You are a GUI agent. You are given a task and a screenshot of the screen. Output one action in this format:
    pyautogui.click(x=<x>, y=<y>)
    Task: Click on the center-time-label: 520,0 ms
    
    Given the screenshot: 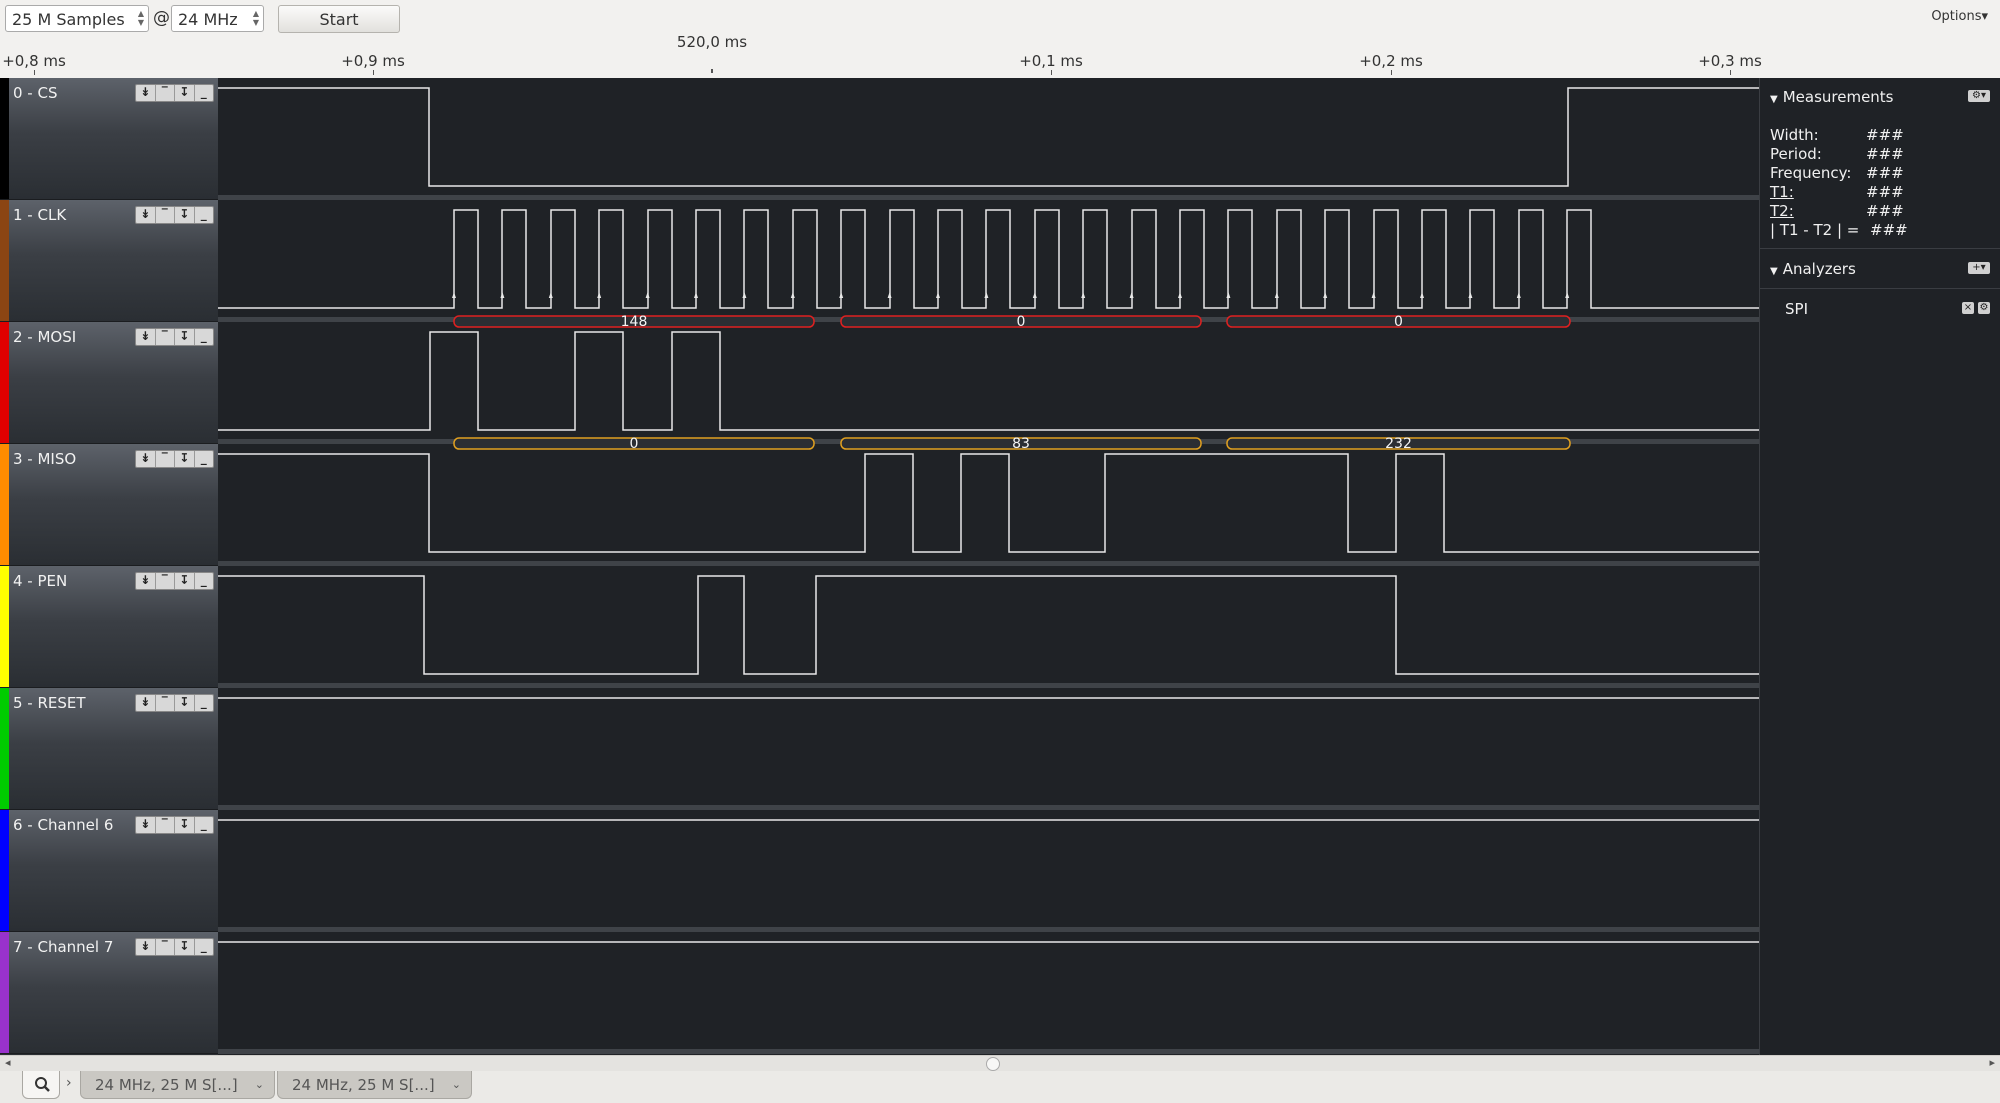 What is the action you would take?
    pyautogui.click(x=712, y=42)
    